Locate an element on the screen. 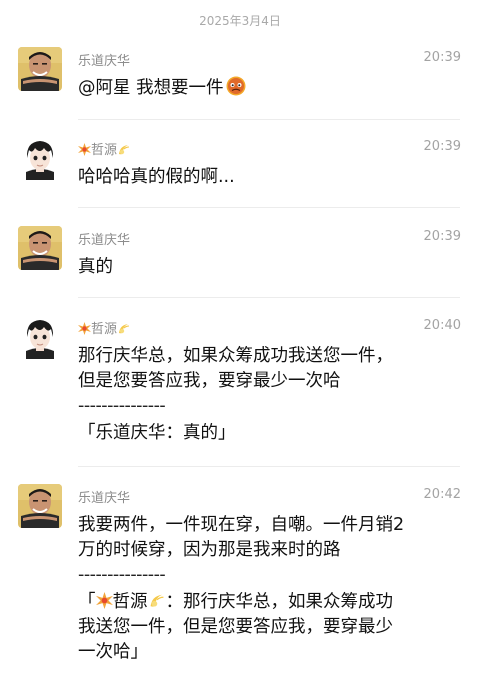  message-text: 真的 is located at coordinates (271, 267).